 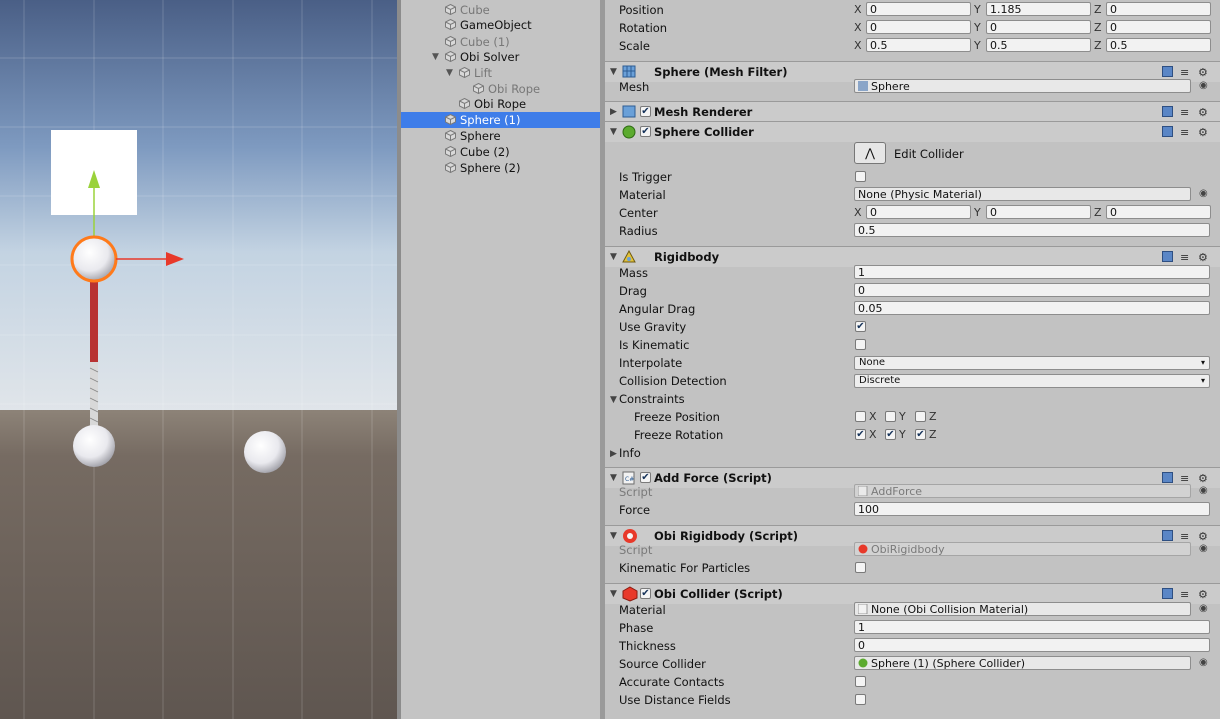 What do you see at coordinates (473, 136) in the screenshot?
I see `hierarchy-item-sphere: Sphere` at bounding box center [473, 136].